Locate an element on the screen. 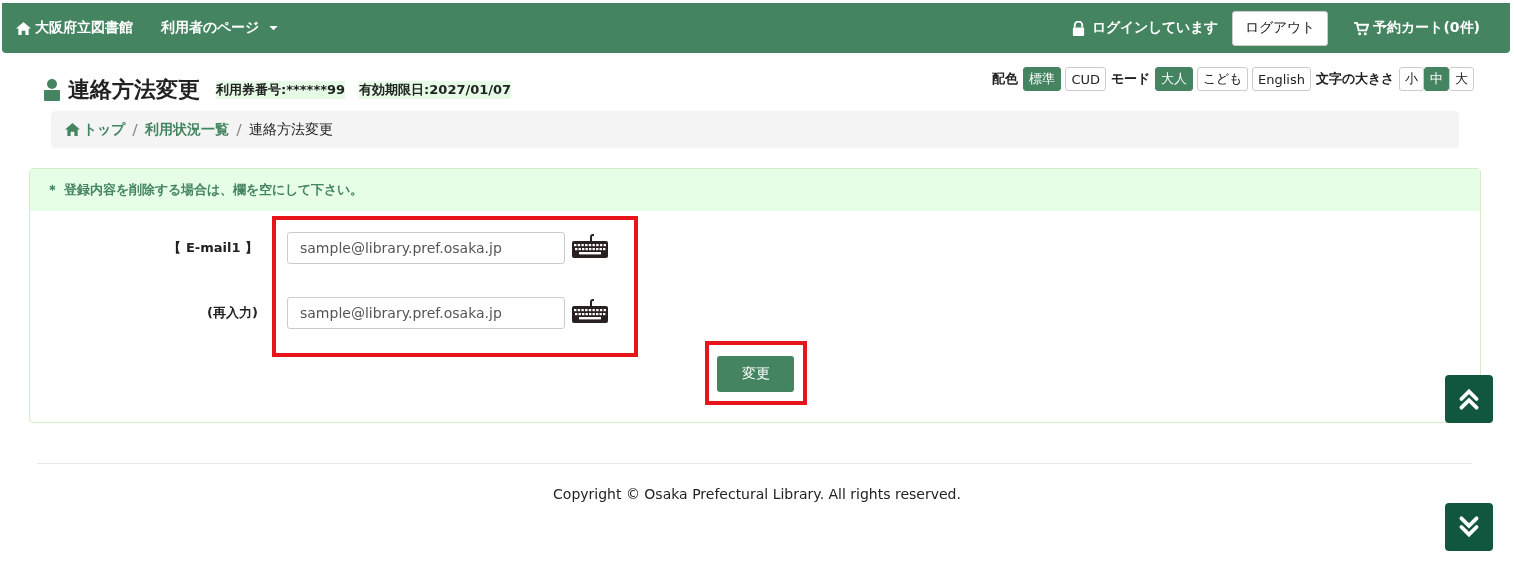  breadcrumb-link: 利用状況一覧 is located at coordinates (187, 129).